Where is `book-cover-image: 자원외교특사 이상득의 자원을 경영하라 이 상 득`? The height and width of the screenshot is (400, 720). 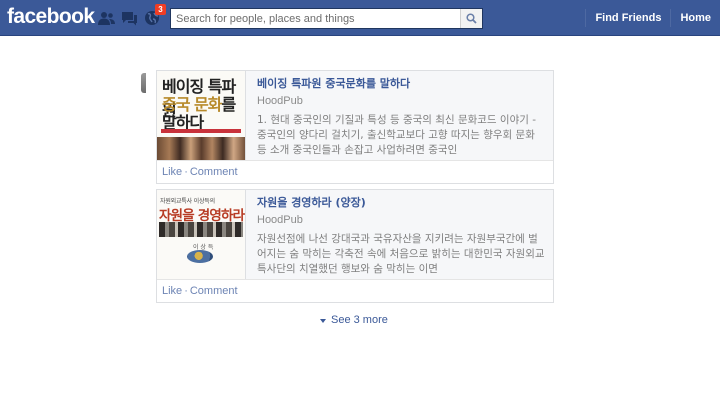 book-cover-image: 자원외교특사 이상득의 자원을 경영하라 이 상 득 is located at coordinates (201, 234).